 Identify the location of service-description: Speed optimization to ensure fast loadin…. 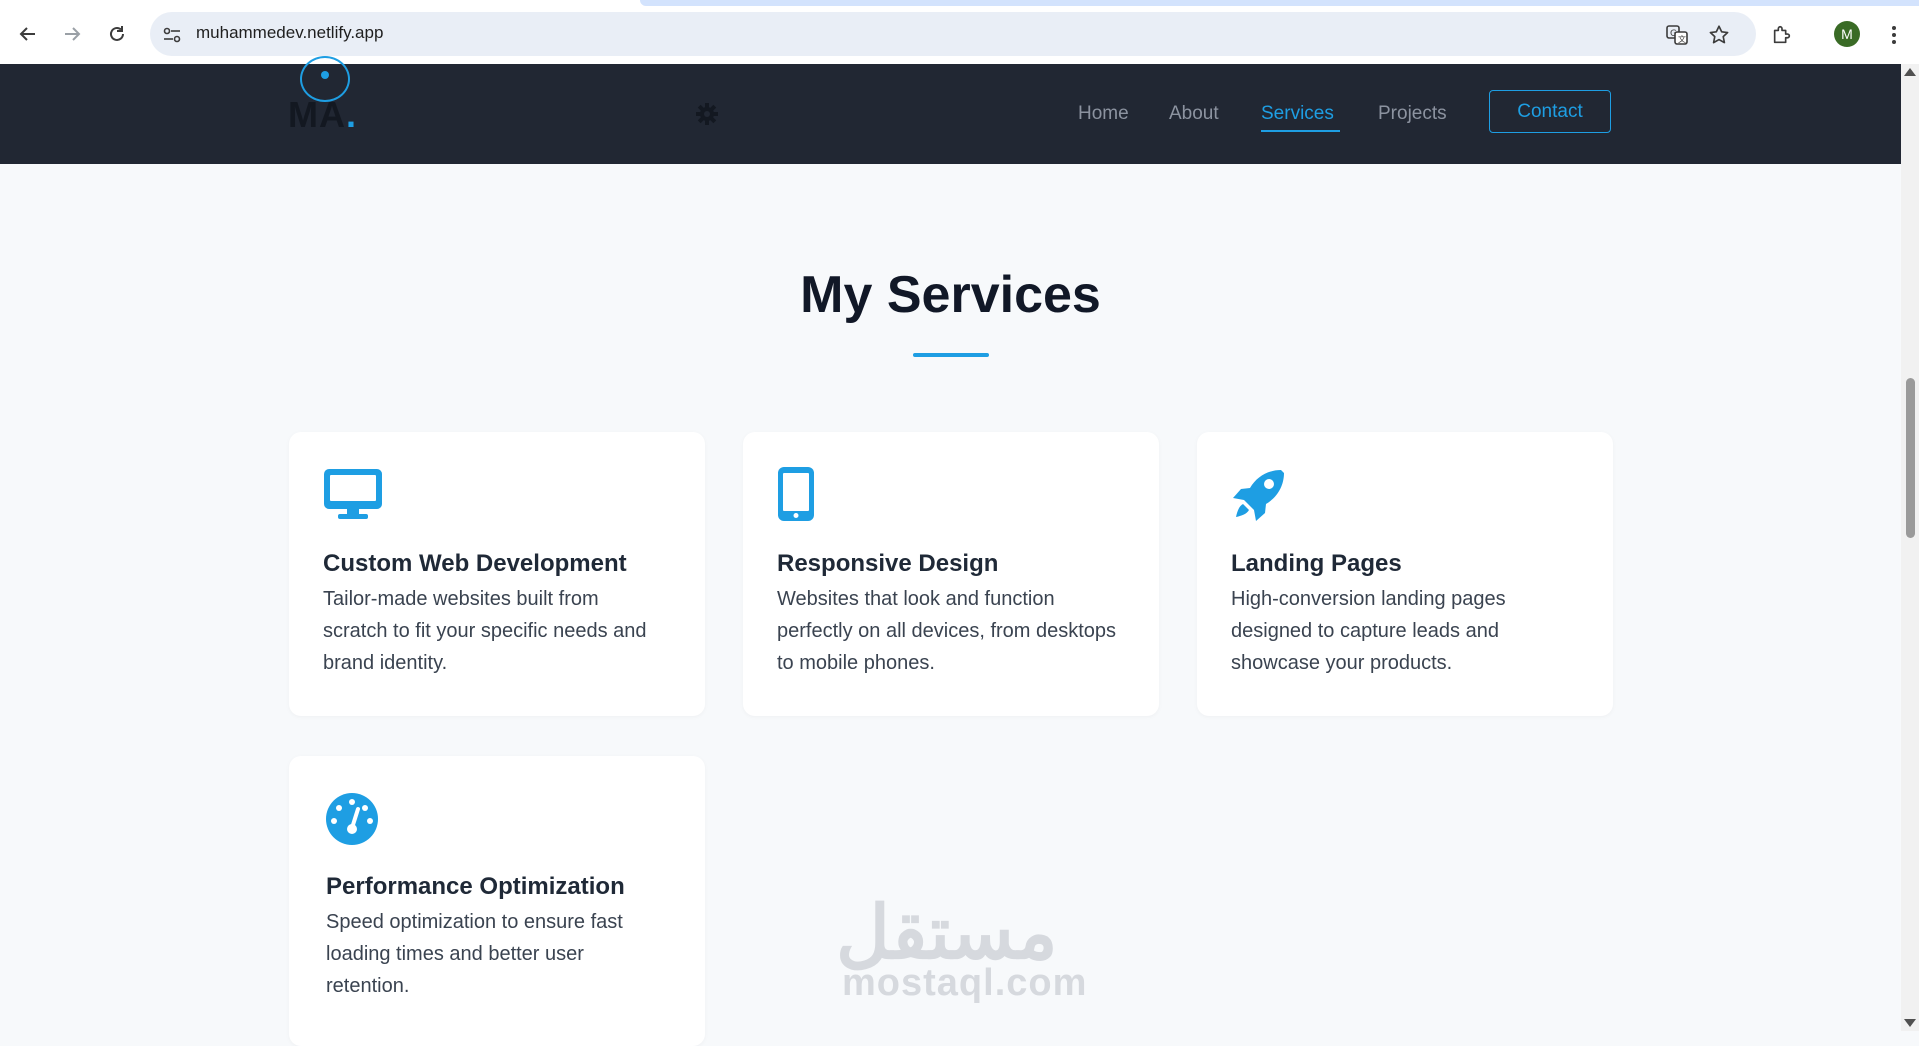
(474, 954).